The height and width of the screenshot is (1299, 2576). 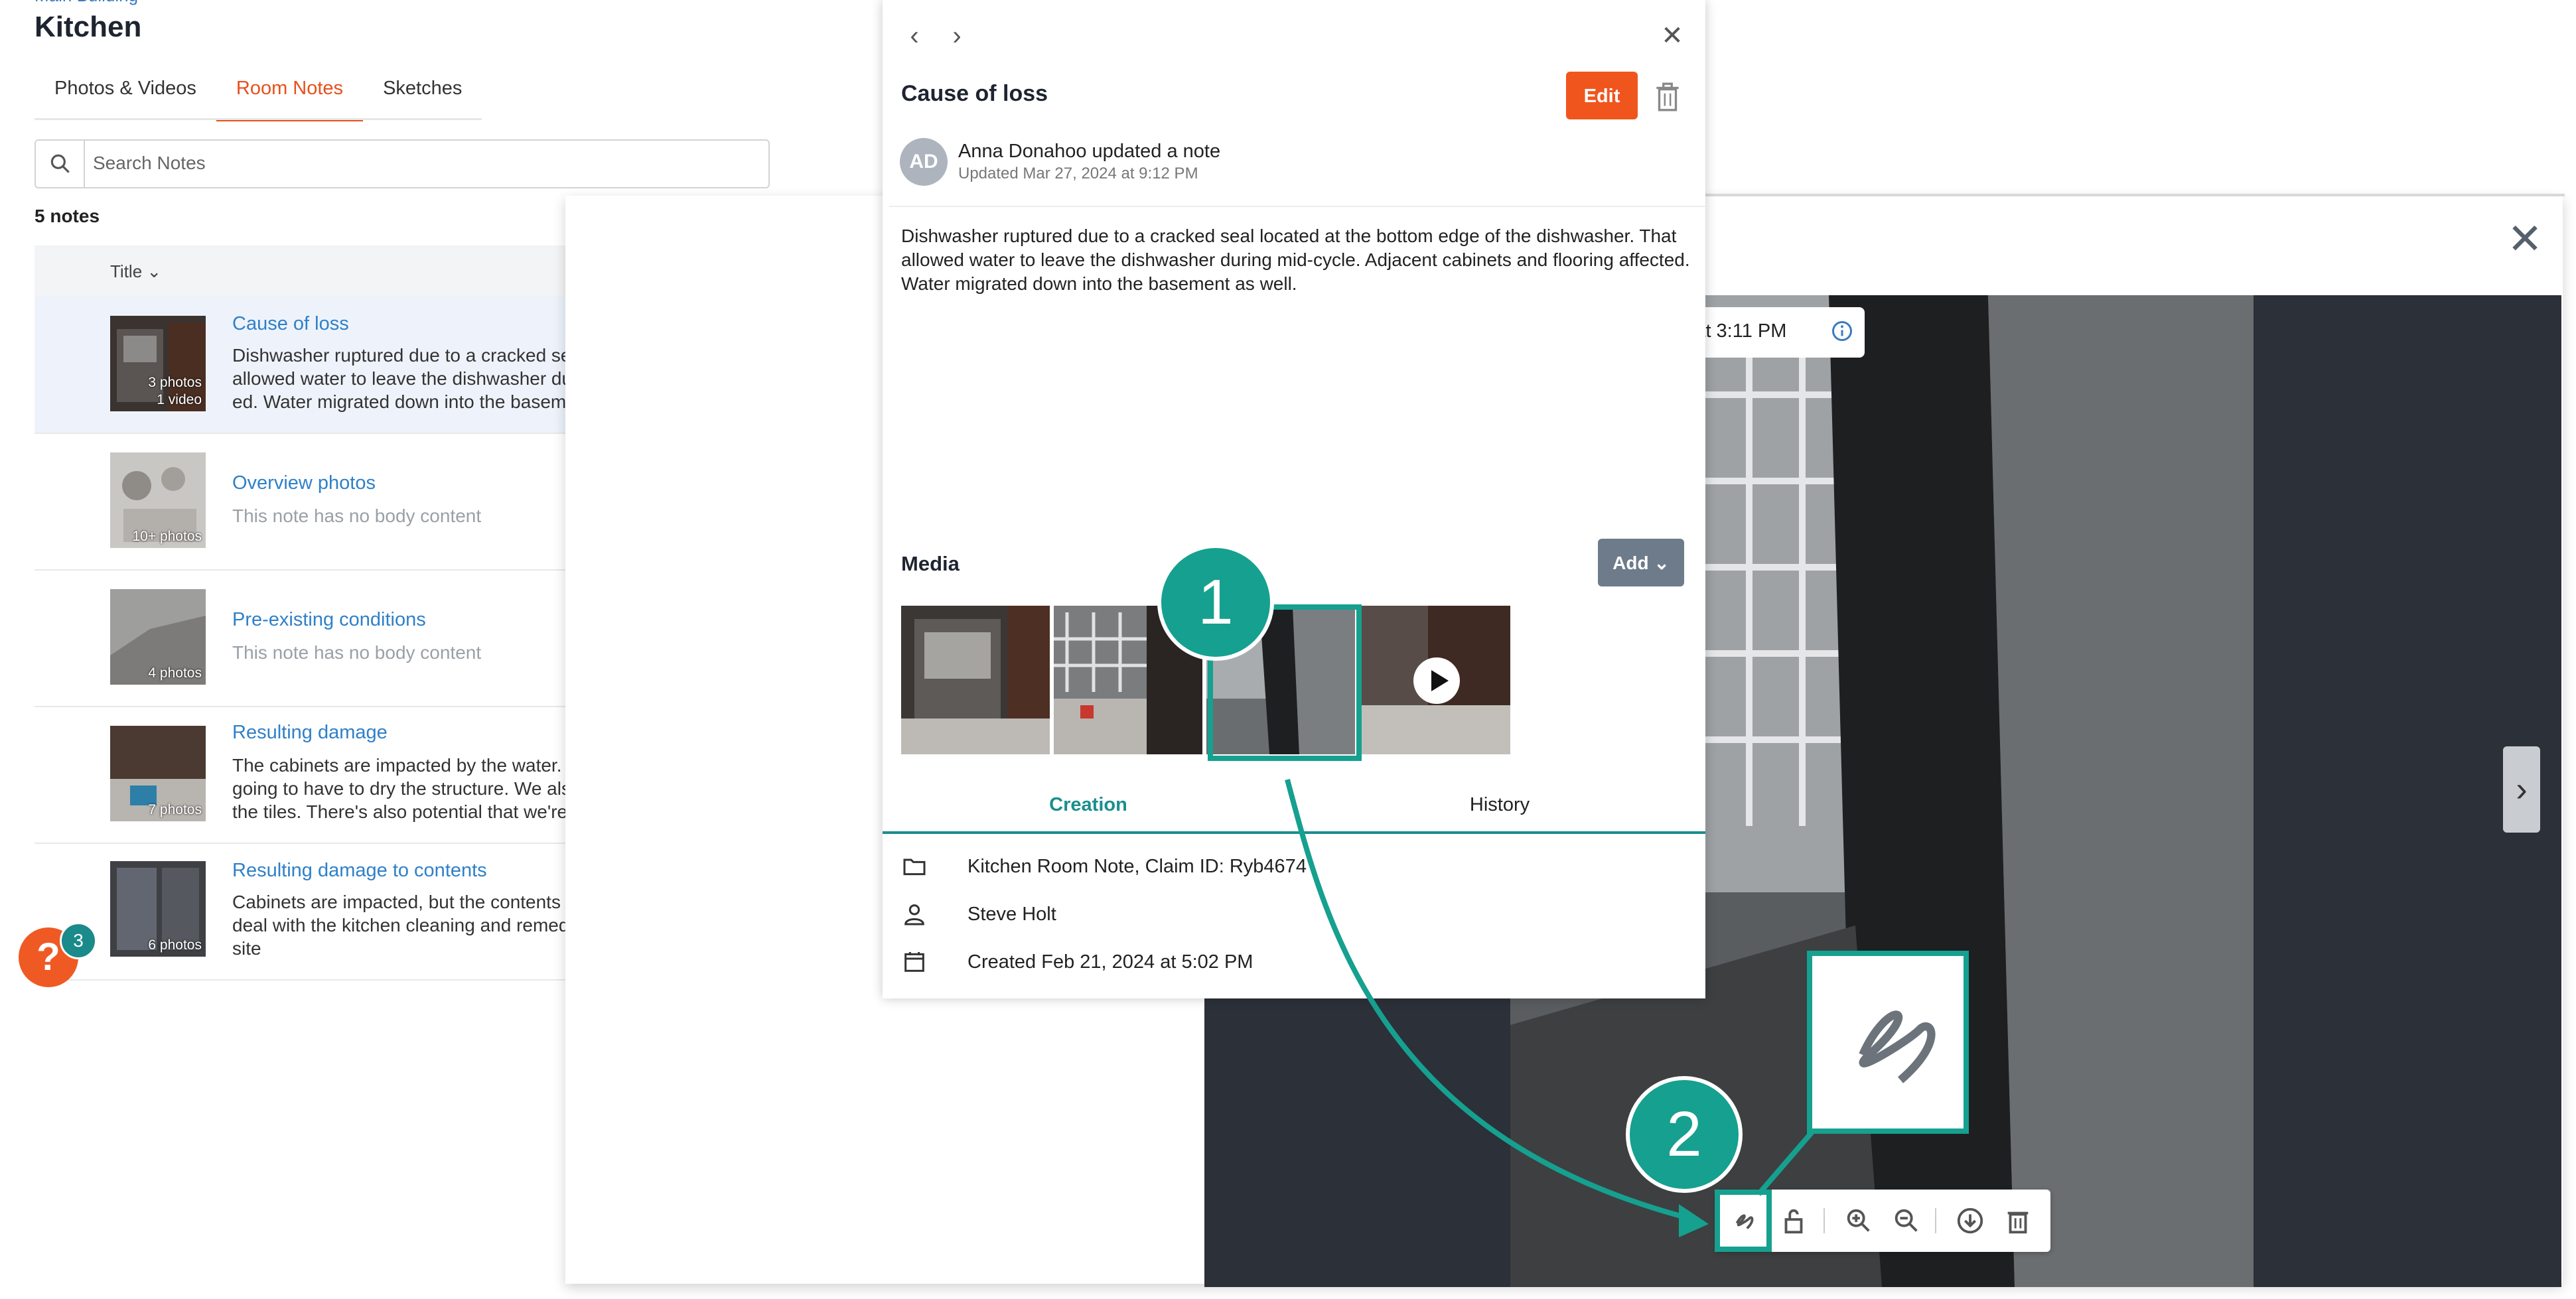 What do you see at coordinates (1551, 1008) in the screenshot?
I see `annotation-arrows` at bounding box center [1551, 1008].